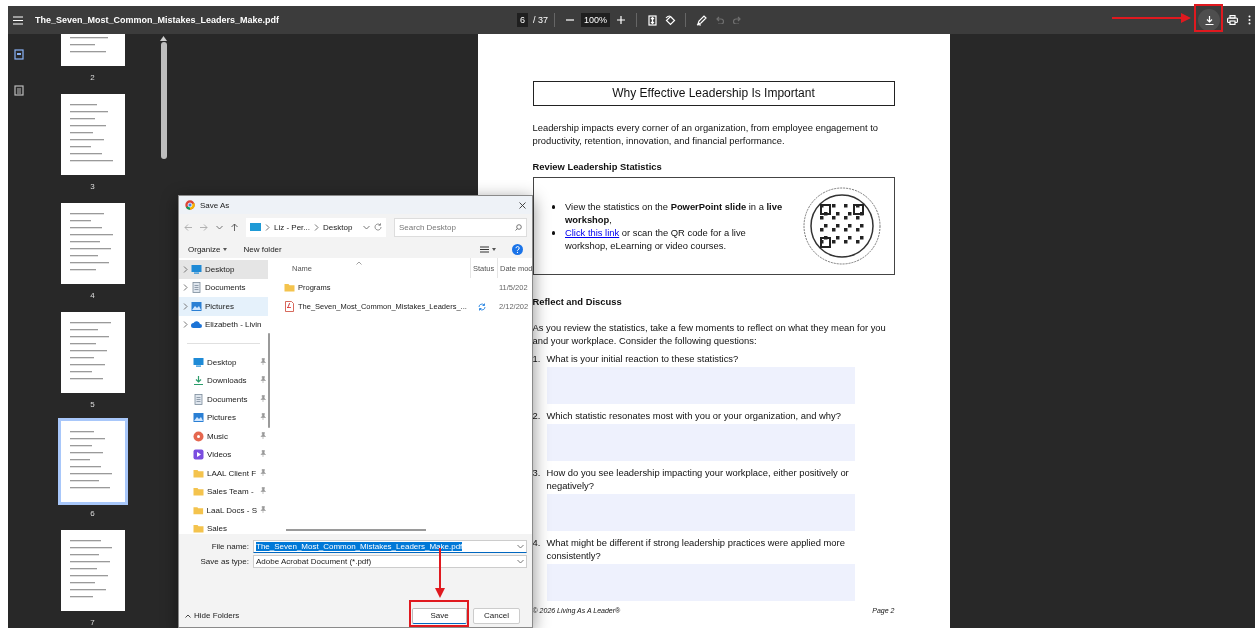  Describe the element at coordinates (592, 232) in the screenshot. I see `link: Click this link` at that location.